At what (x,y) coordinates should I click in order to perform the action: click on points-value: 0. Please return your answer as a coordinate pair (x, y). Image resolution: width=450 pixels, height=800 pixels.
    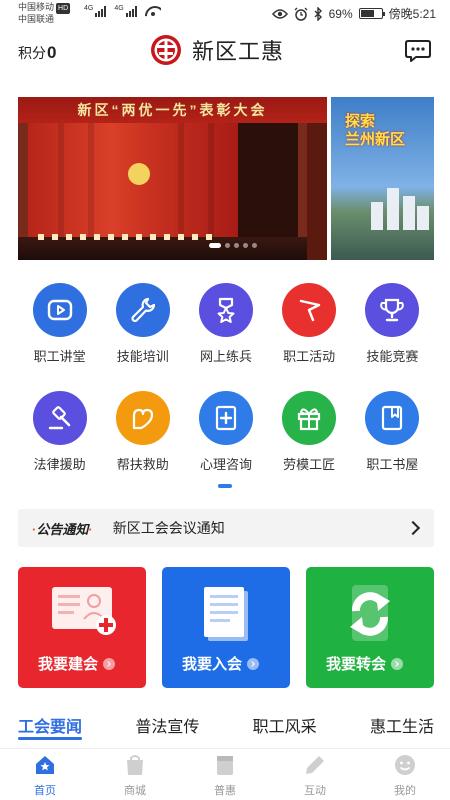
    Looking at the image, I should click on (52, 52).